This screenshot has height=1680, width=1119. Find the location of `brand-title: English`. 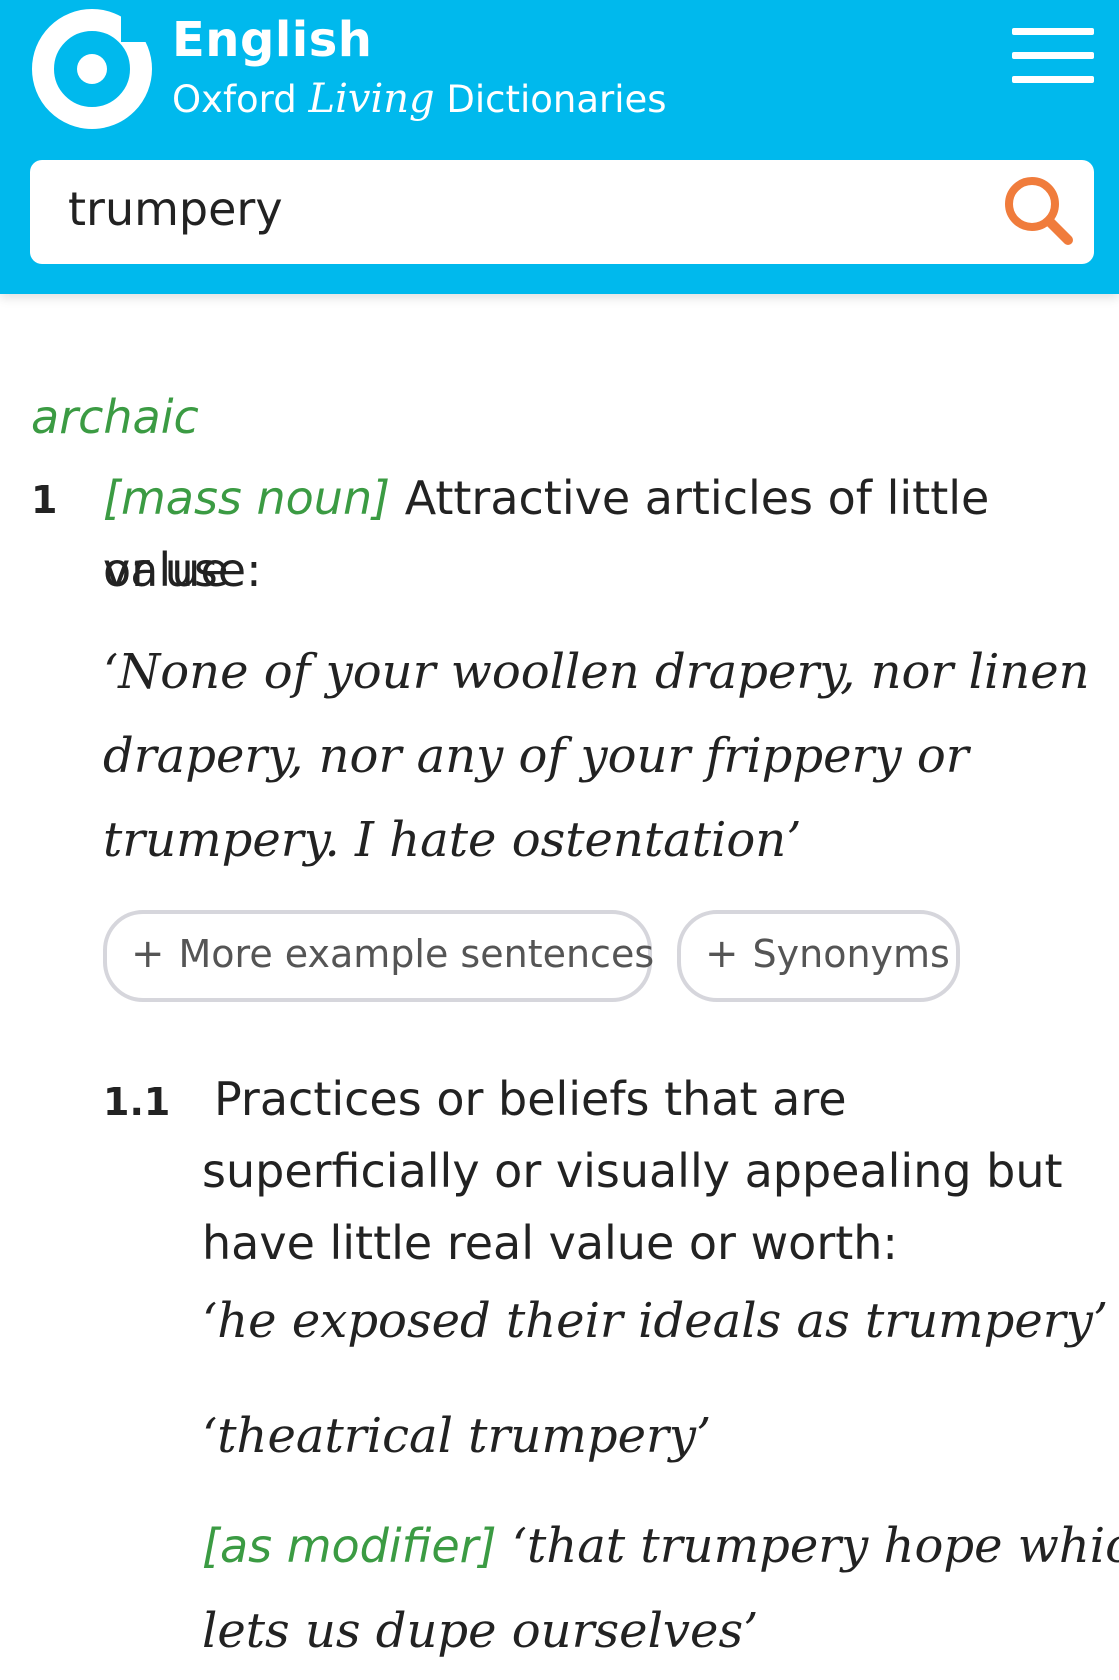

brand-title: English is located at coordinates (272, 40).